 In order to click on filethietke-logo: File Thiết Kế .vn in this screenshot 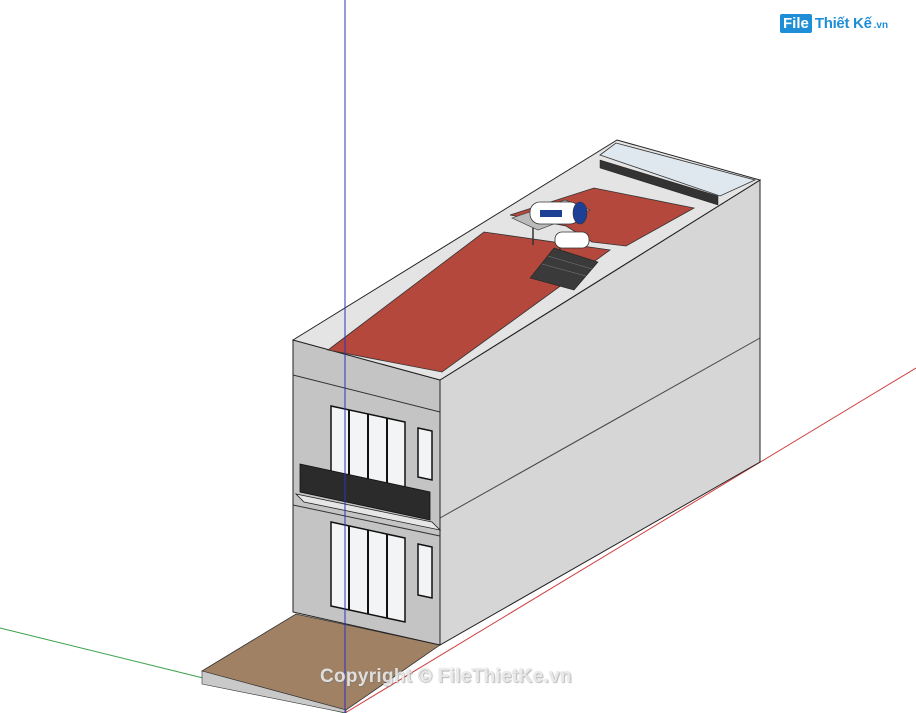, I will do `click(834, 23)`.